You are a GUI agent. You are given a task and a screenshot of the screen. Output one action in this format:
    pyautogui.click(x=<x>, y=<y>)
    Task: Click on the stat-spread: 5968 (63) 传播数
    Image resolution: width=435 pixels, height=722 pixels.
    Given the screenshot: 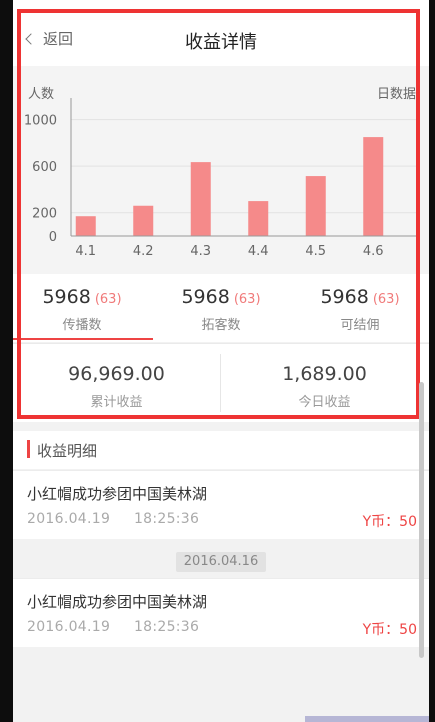 What is the action you would take?
    pyautogui.click(x=82, y=308)
    